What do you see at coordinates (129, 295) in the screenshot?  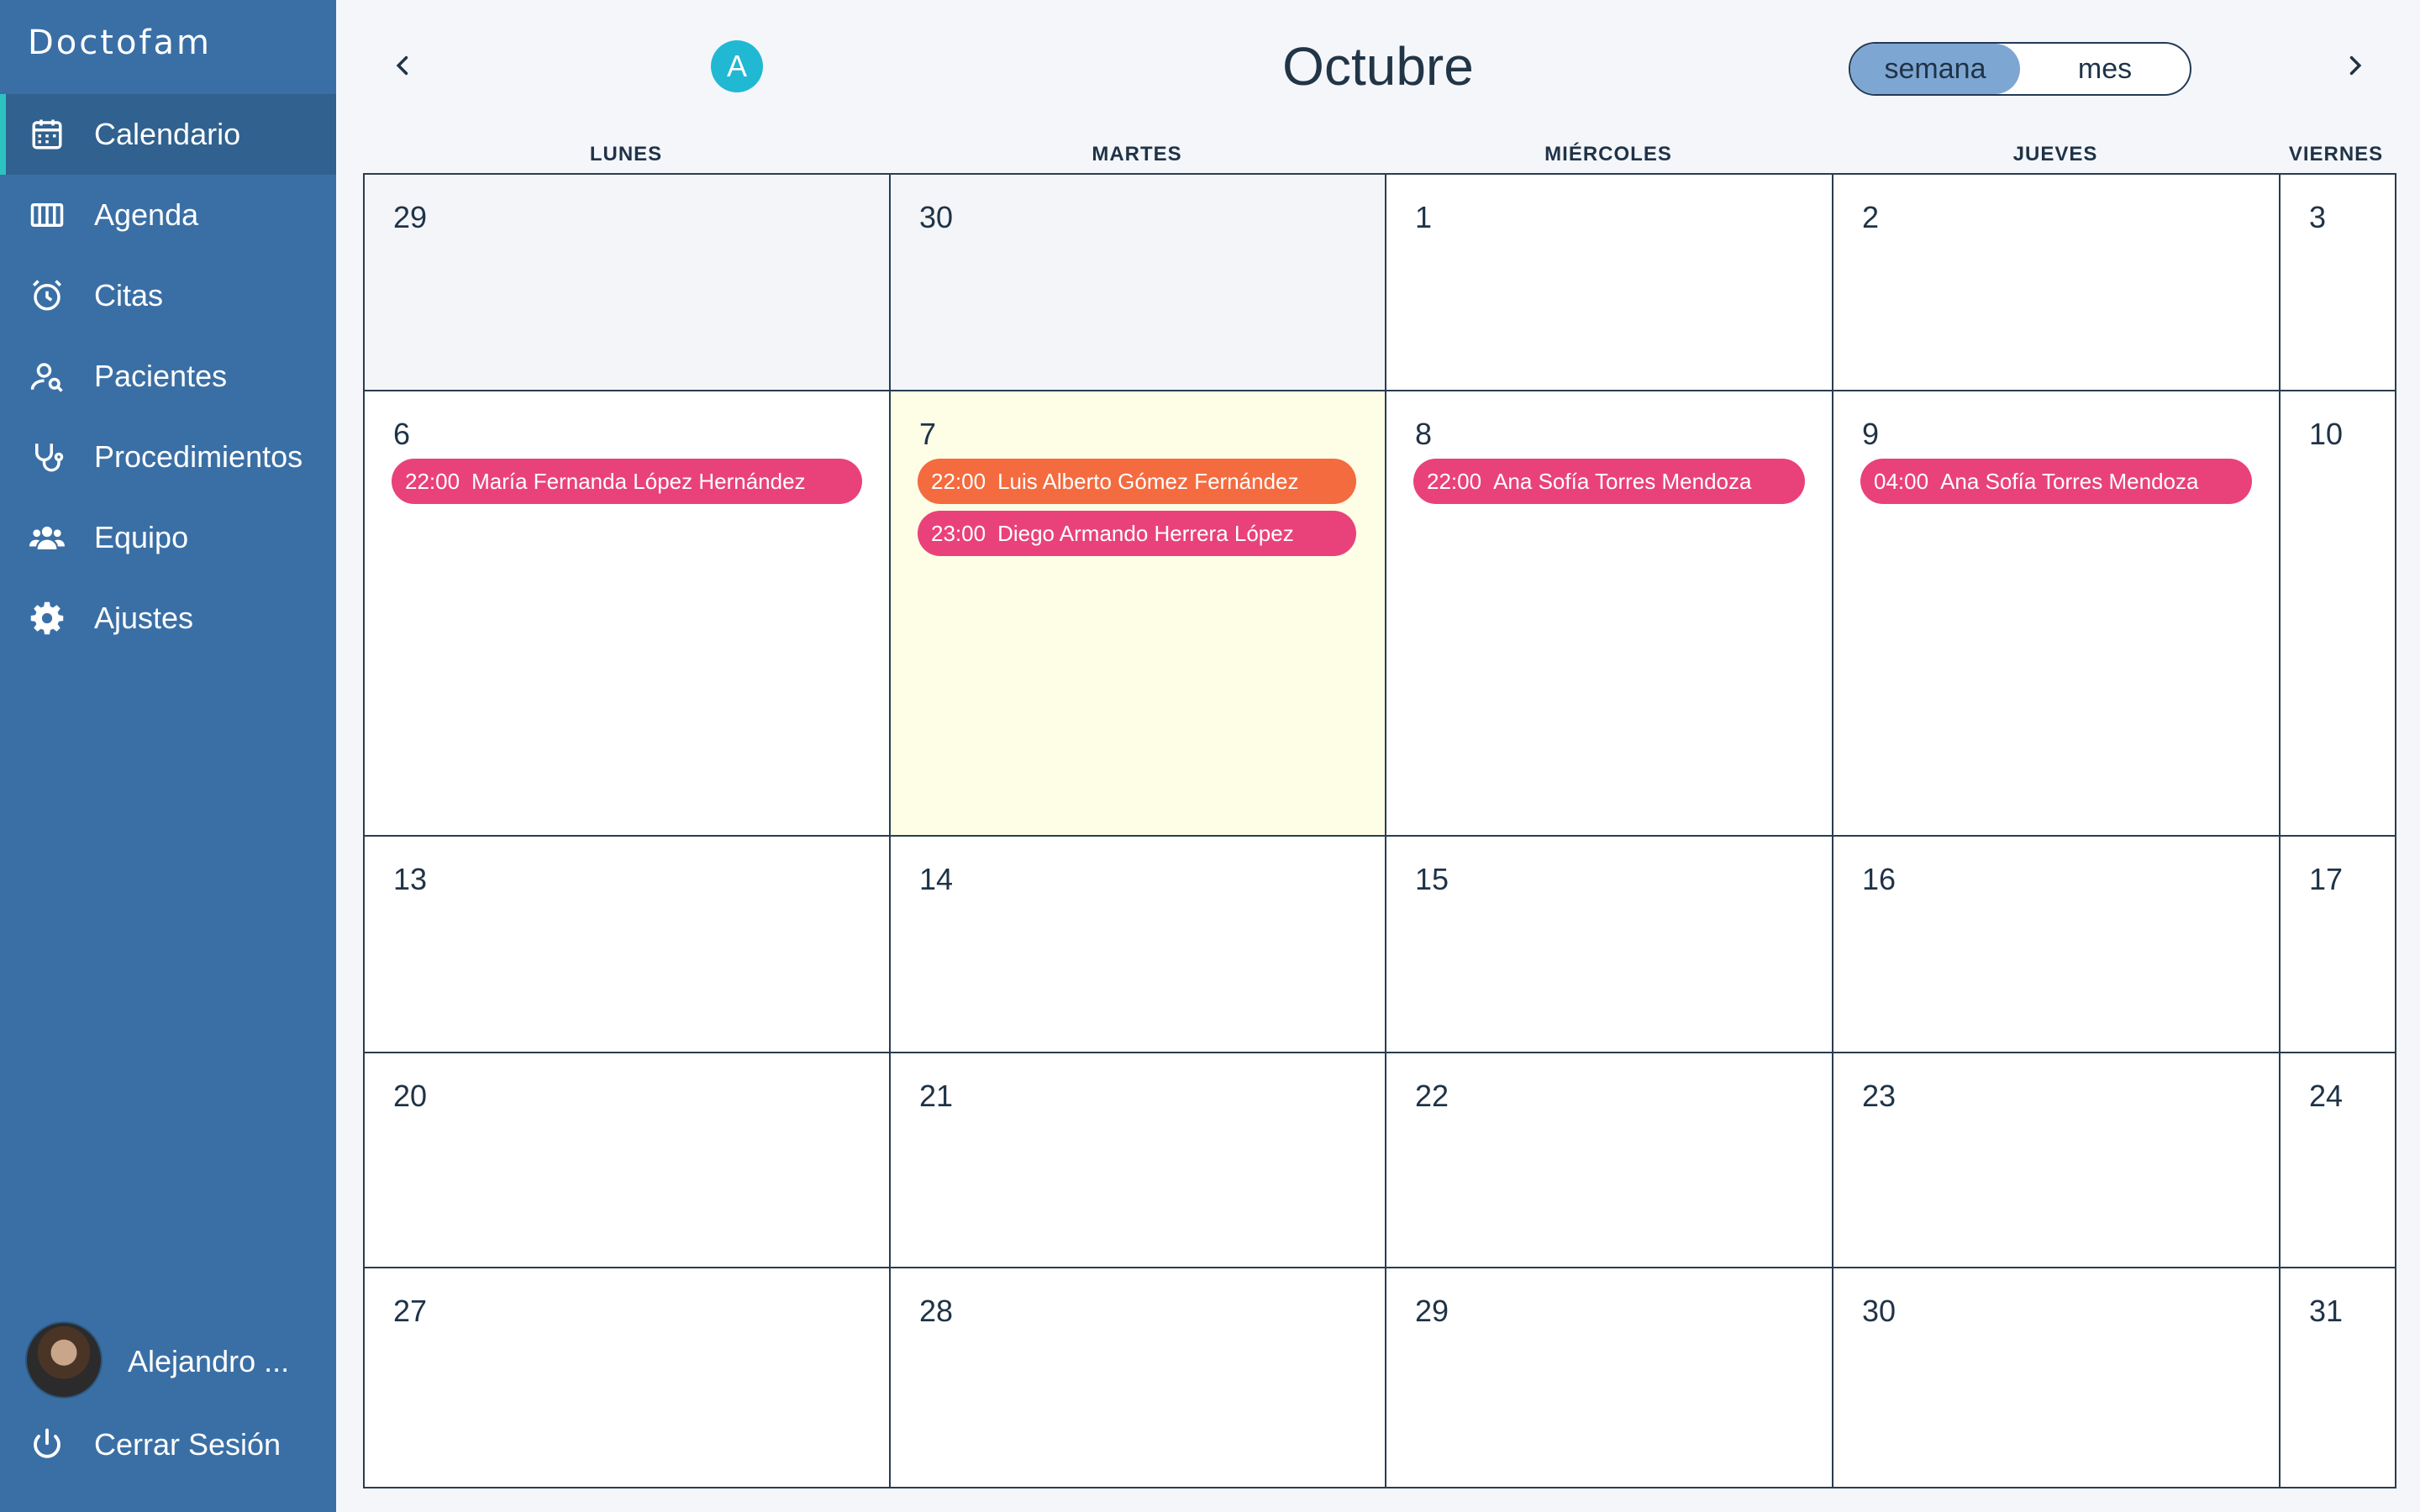 I see `sidebar-item-label: Citas` at bounding box center [129, 295].